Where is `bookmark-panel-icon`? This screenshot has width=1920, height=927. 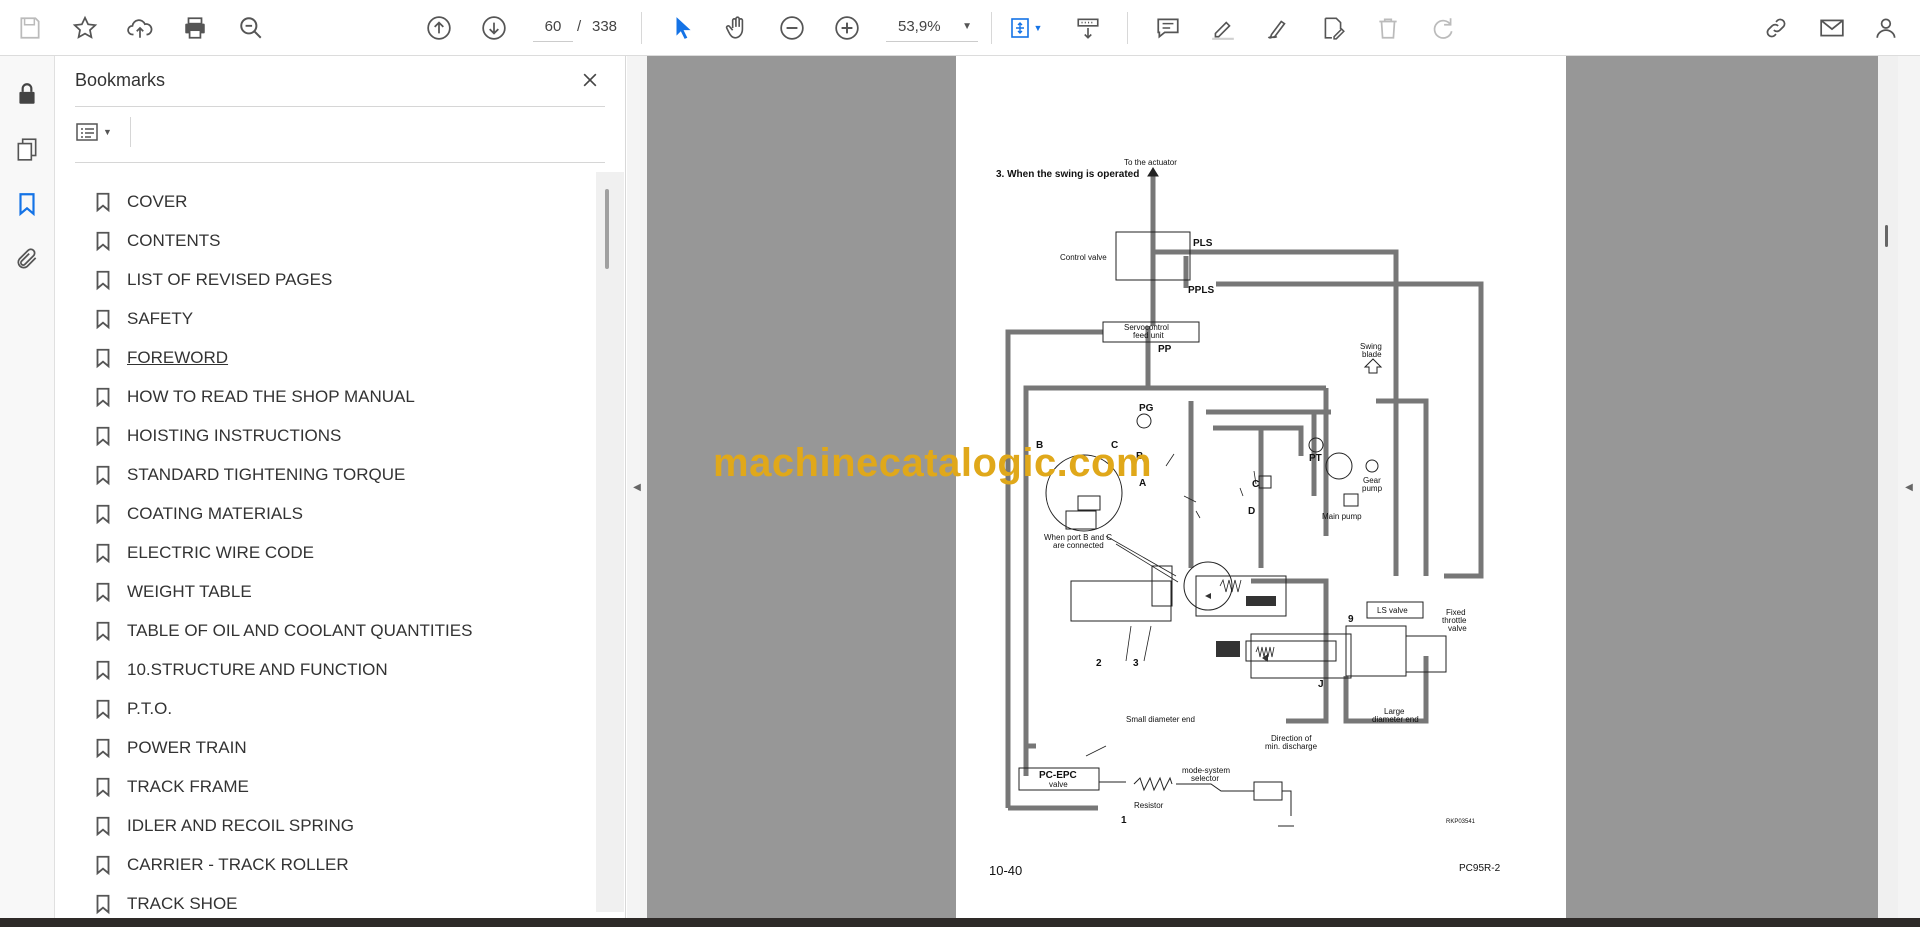
bookmark-panel-icon is located at coordinates (27, 204).